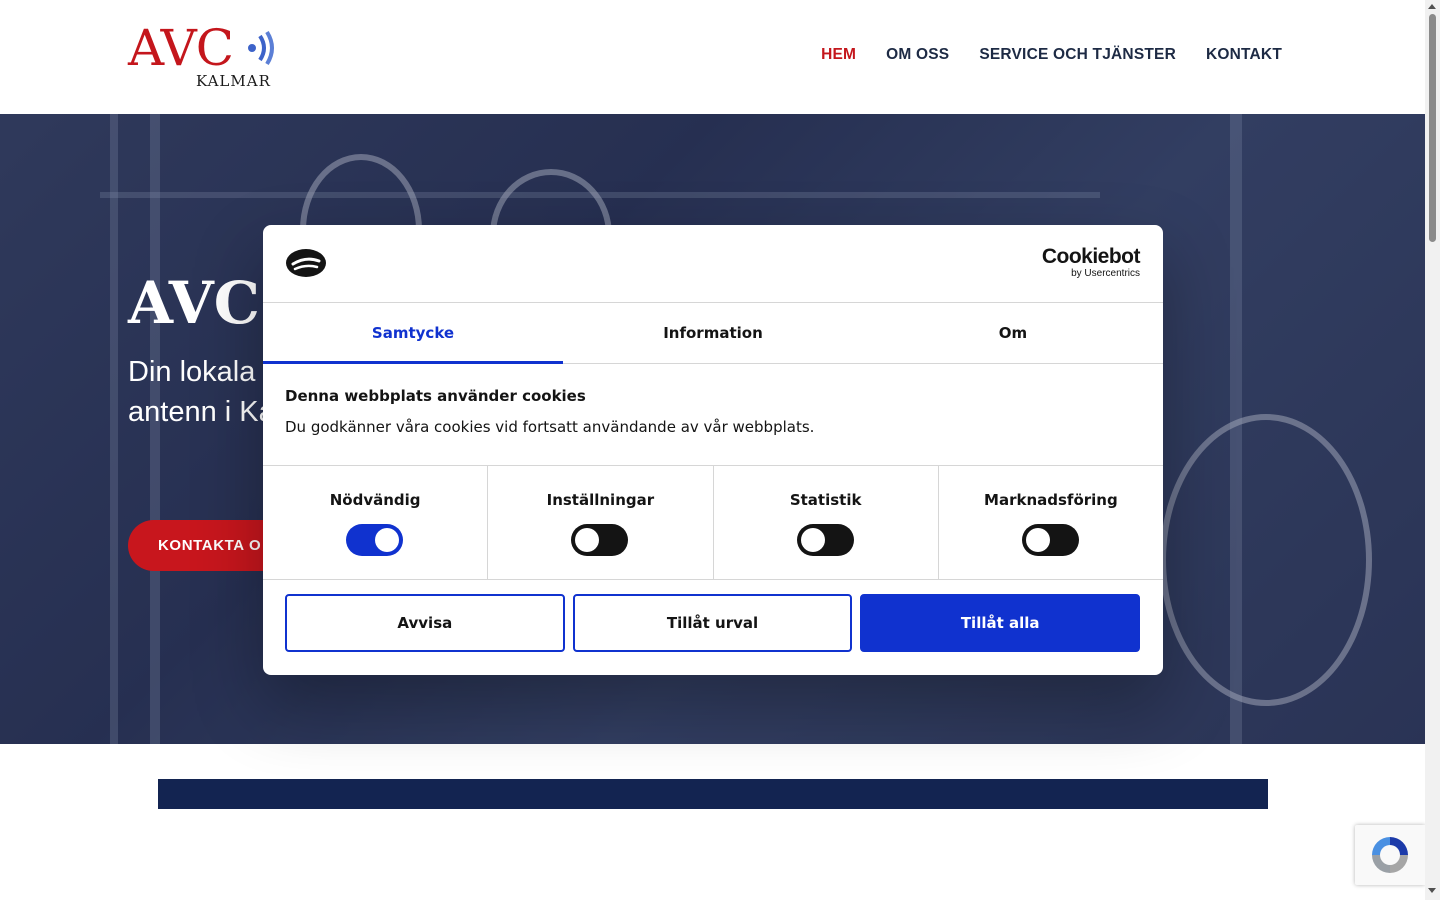 This screenshot has width=1440, height=900. I want to click on toggle-nodvandig, so click(375, 540).